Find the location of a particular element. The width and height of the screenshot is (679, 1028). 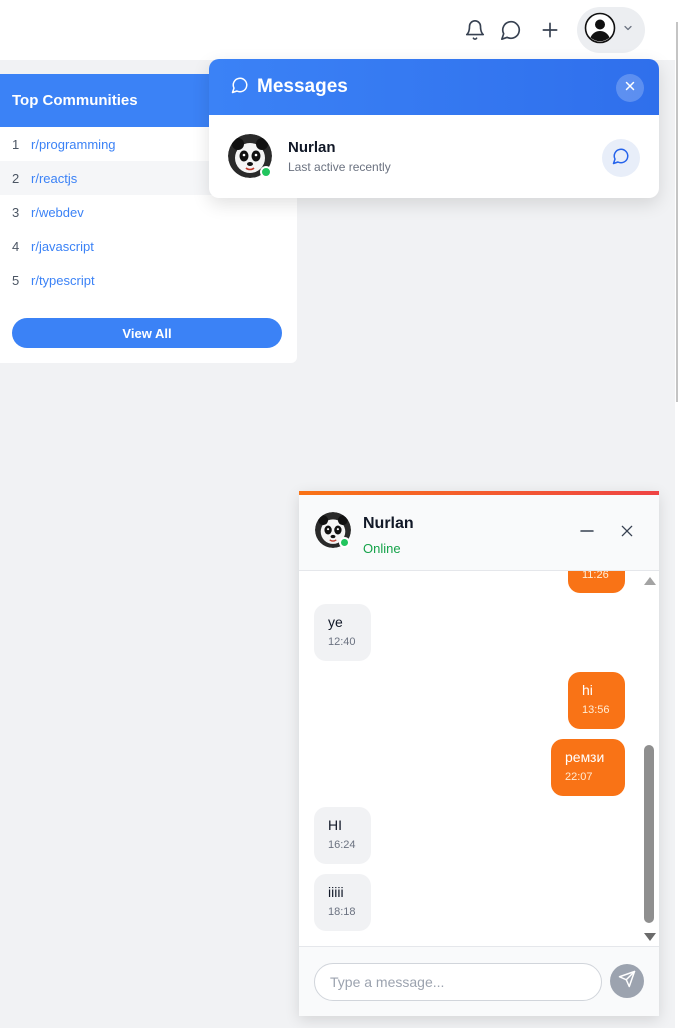

message-text: HI is located at coordinates (335, 825).